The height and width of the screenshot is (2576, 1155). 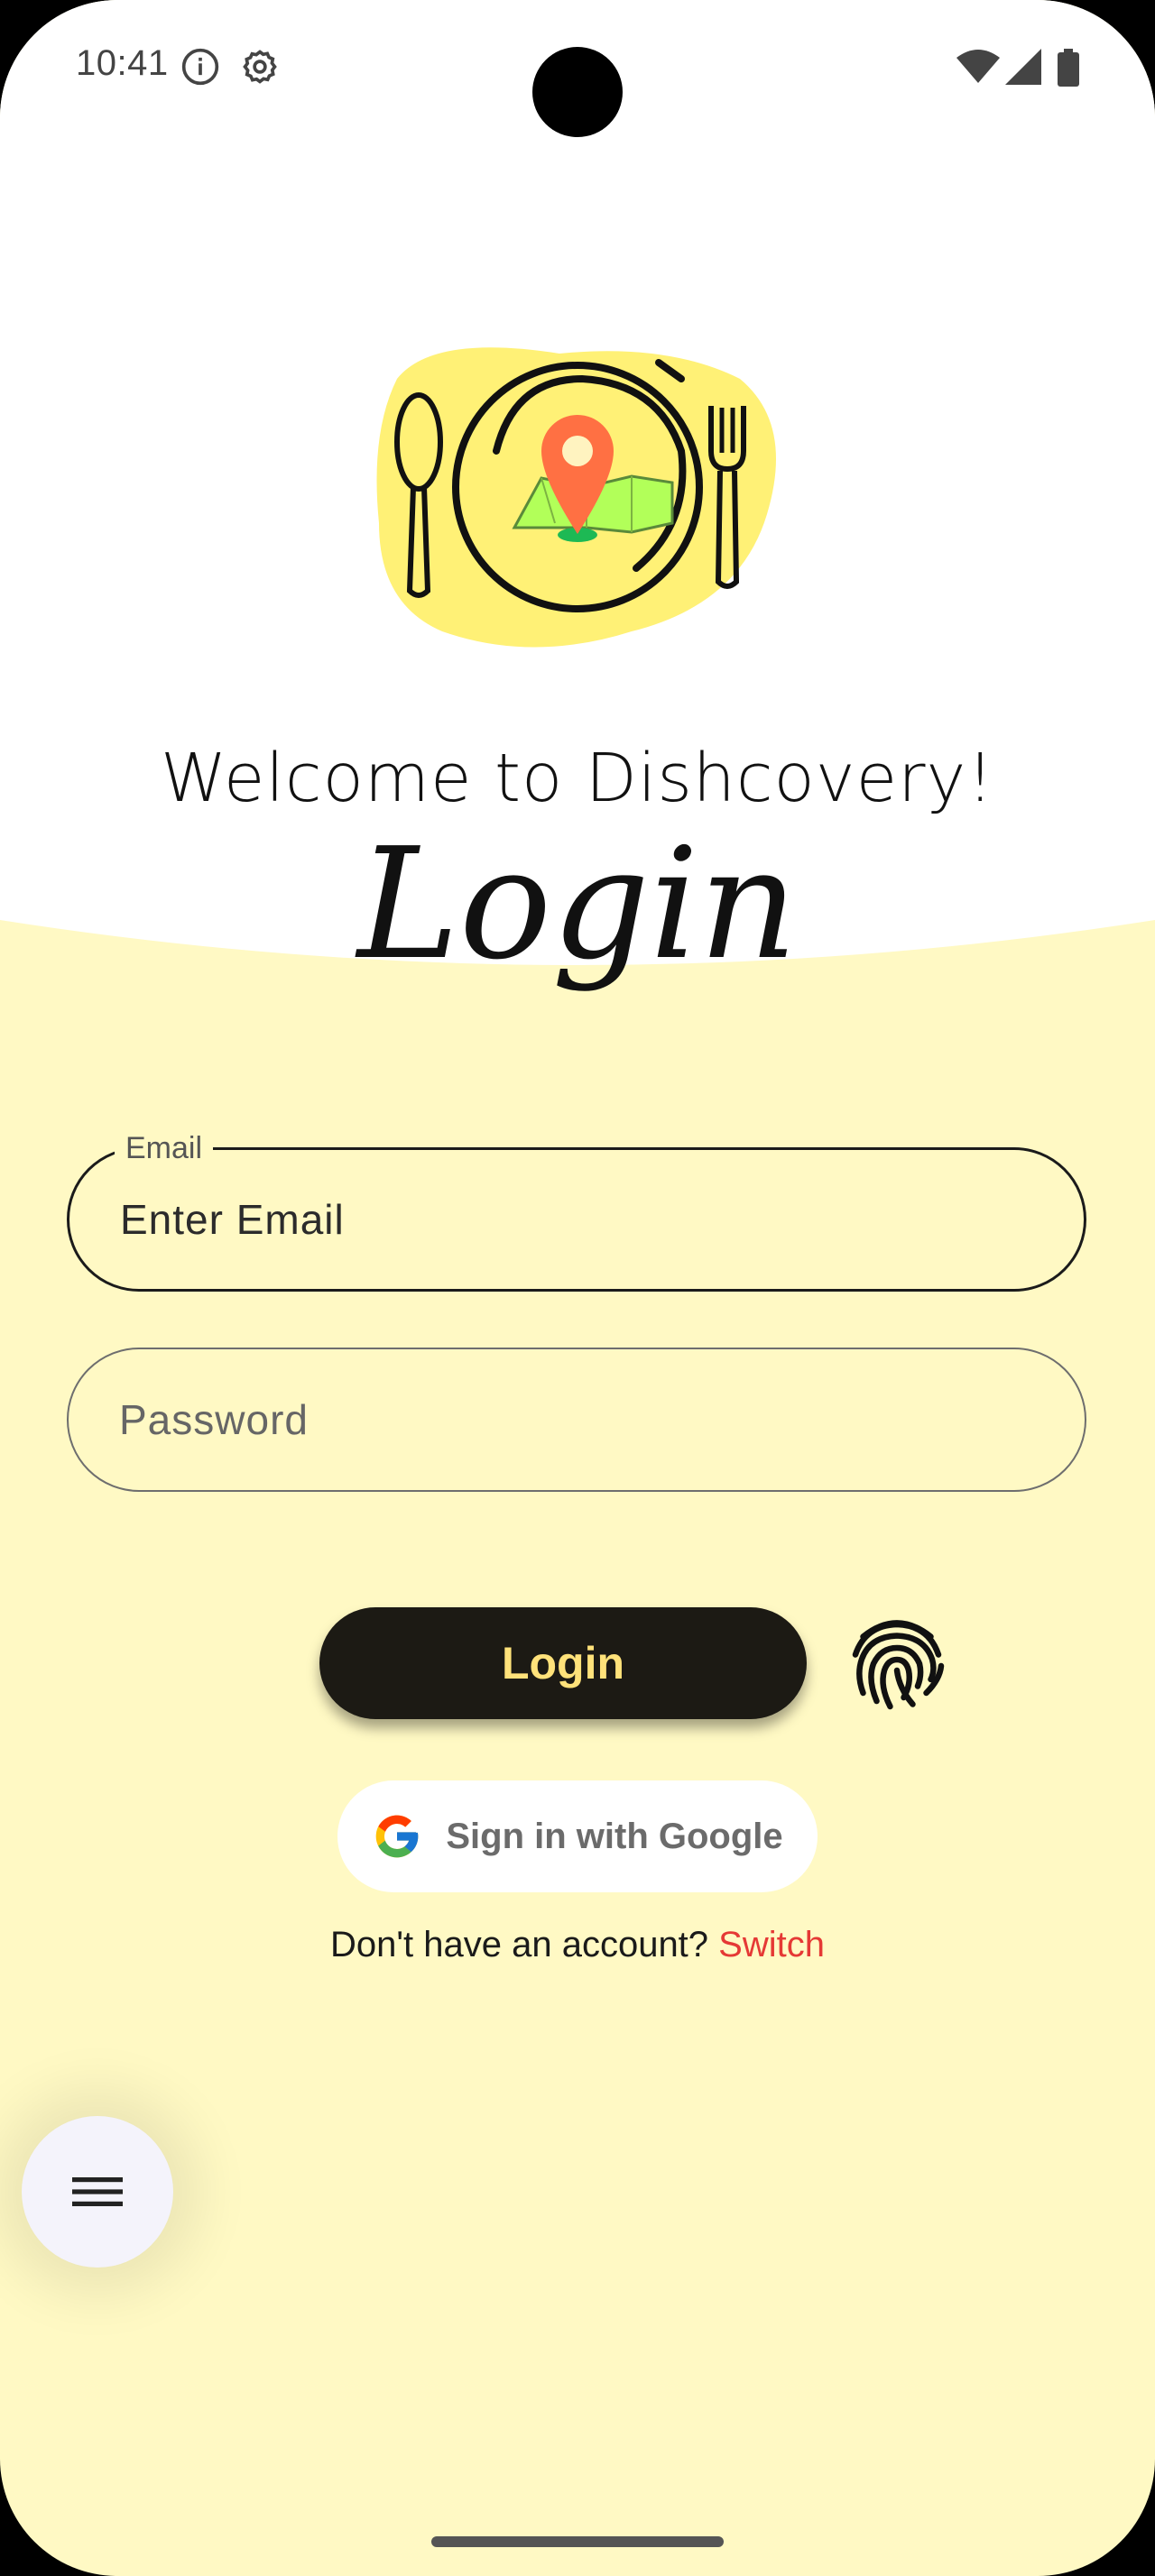 What do you see at coordinates (260, 67) in the screenshot?
I see `settings-icon` at bounding box center [260, 67].